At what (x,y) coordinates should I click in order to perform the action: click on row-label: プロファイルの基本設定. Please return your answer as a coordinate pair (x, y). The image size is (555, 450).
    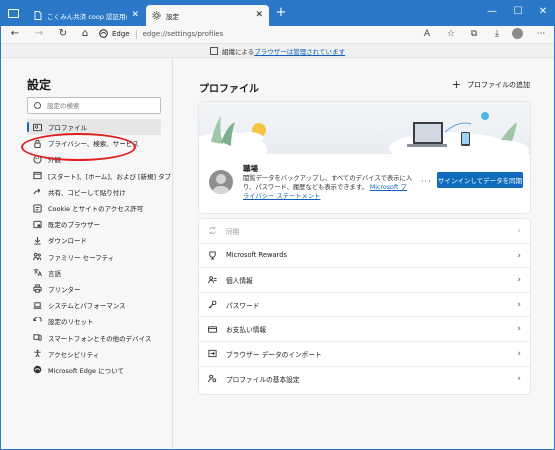
    Looking at the image, I should click on (263, 379).